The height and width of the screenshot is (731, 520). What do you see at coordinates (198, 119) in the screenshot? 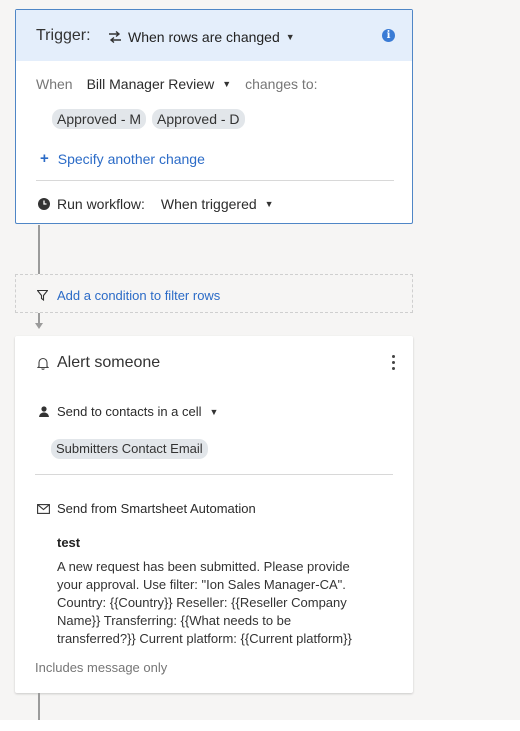
I see `value-chip: Approved - D` at bounding box center [198, 119].